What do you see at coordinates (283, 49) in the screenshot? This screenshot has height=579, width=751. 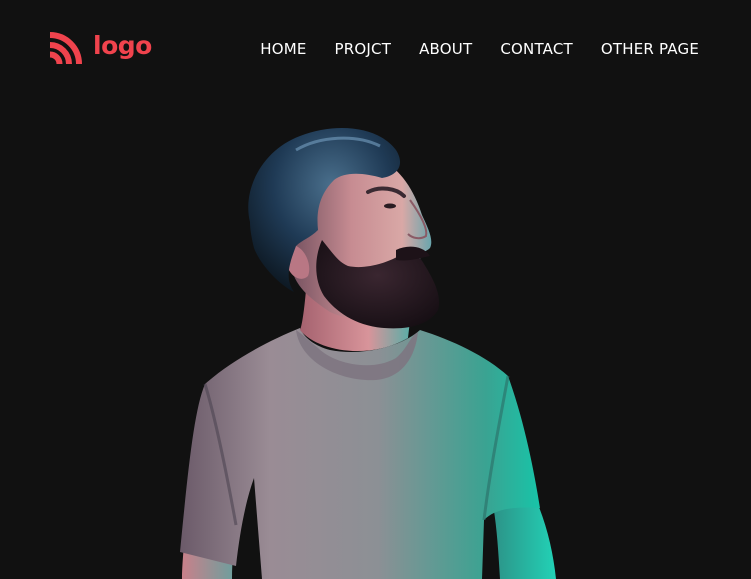 I see `nav-home: HOME` at bounding box center [283, 49].